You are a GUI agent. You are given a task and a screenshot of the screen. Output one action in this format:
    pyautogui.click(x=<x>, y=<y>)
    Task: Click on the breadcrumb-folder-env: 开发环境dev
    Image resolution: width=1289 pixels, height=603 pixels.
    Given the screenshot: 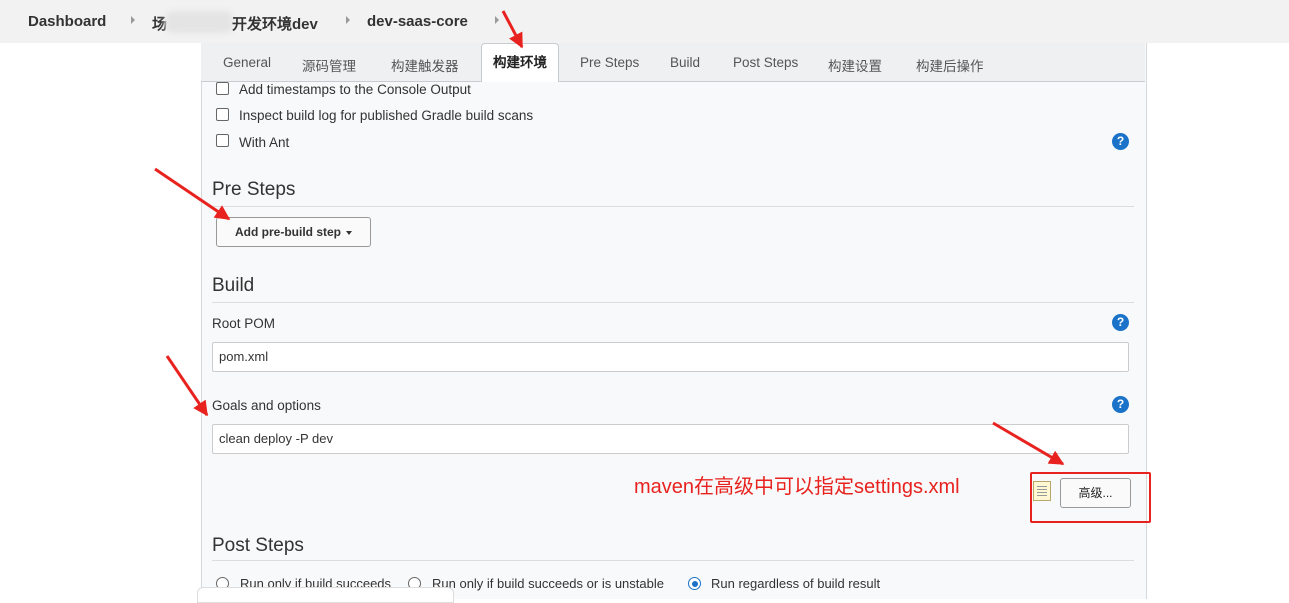 What is the action you would take?
    pyautogui.click(x=275, y=23)
    